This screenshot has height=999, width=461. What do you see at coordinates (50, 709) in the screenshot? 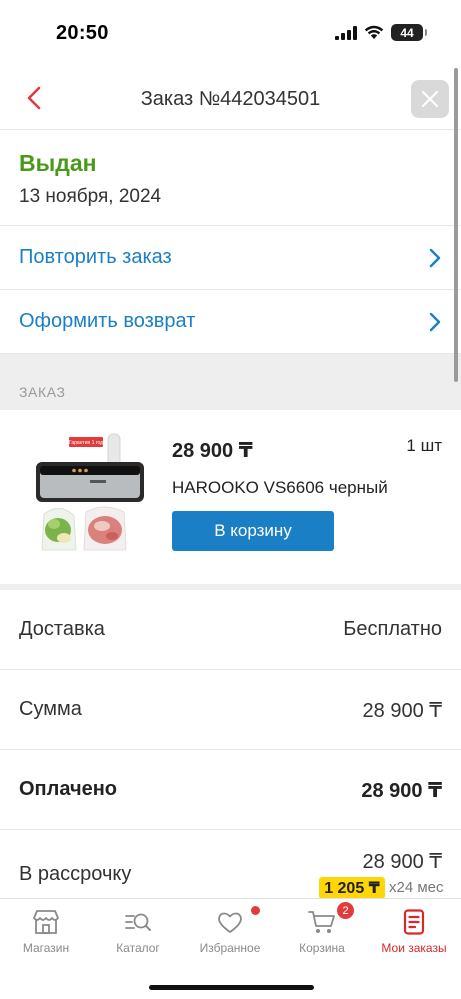
I see `sum-label: Сумма` at bounding box center [50, 709].